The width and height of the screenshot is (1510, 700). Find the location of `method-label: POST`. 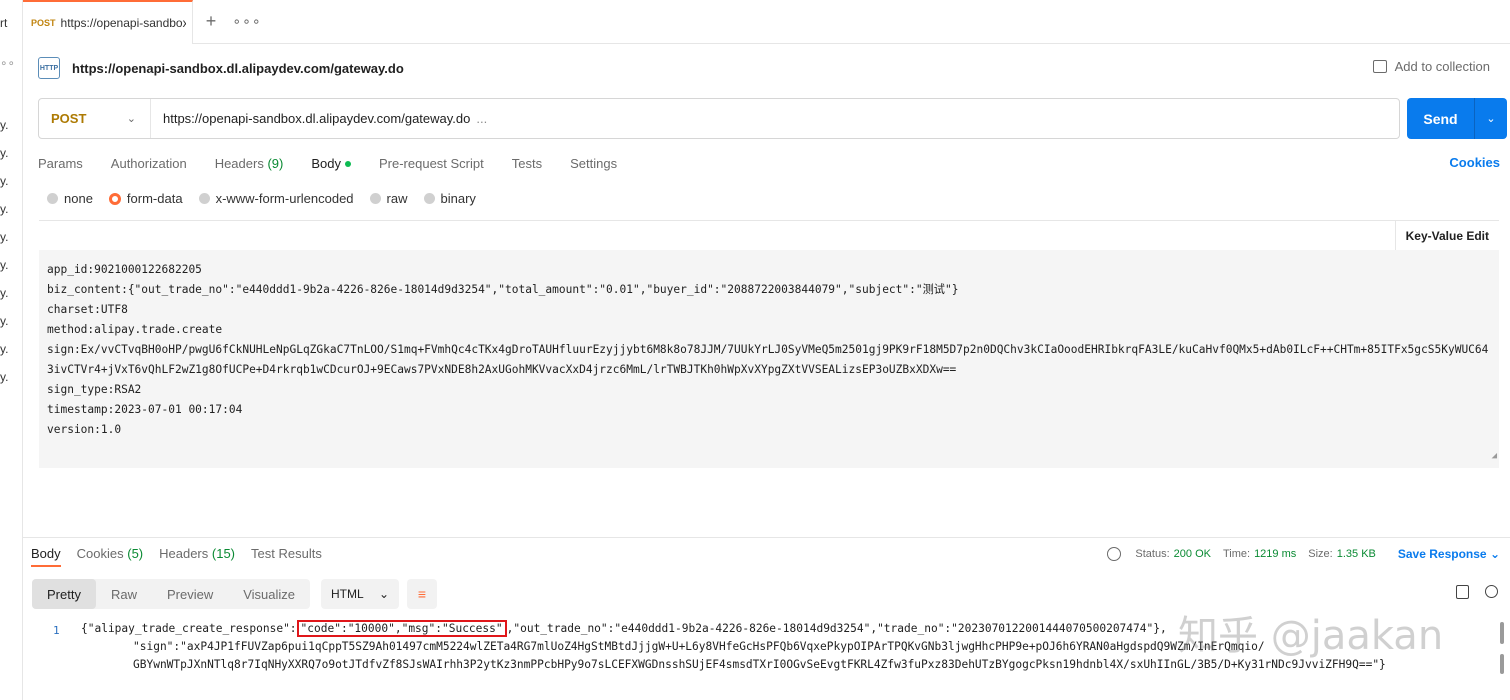

method-label: POST is located at coordinates (69, 118).